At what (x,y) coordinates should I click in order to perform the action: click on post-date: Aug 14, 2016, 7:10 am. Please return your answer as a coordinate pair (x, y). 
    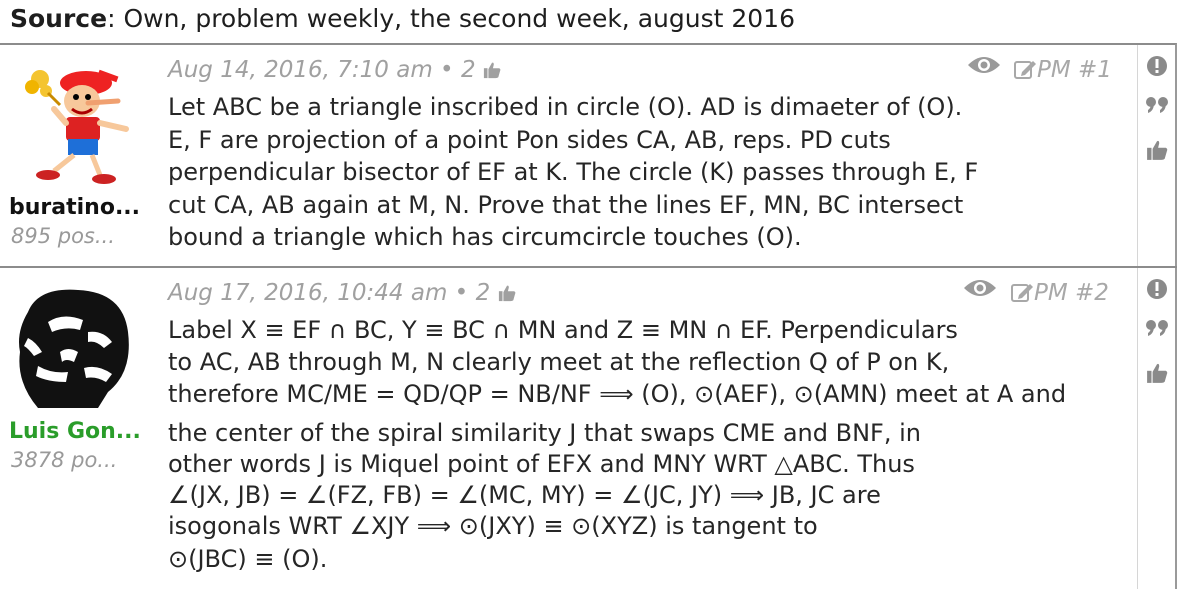
    Looking at the image, I should click on (300, 70).